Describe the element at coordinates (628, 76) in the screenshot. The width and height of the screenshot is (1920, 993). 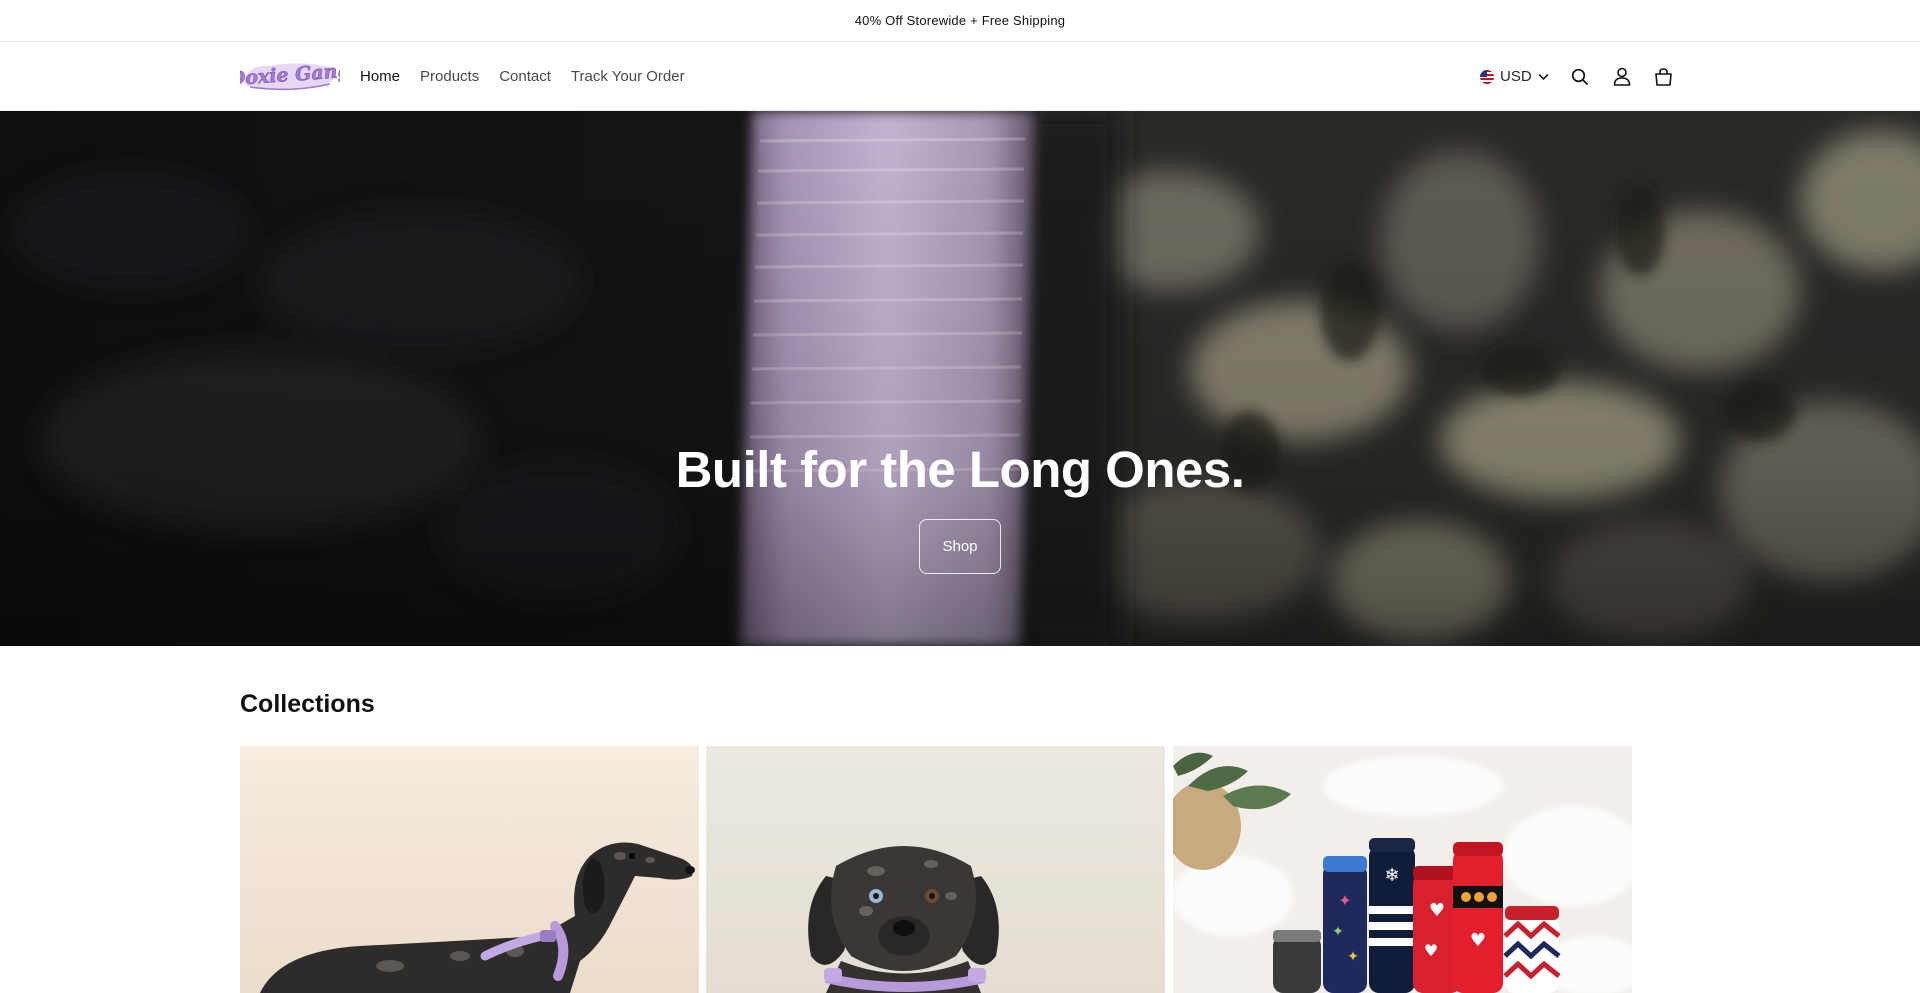
I see `nav-track-order-link: Track Your Order` at that location.